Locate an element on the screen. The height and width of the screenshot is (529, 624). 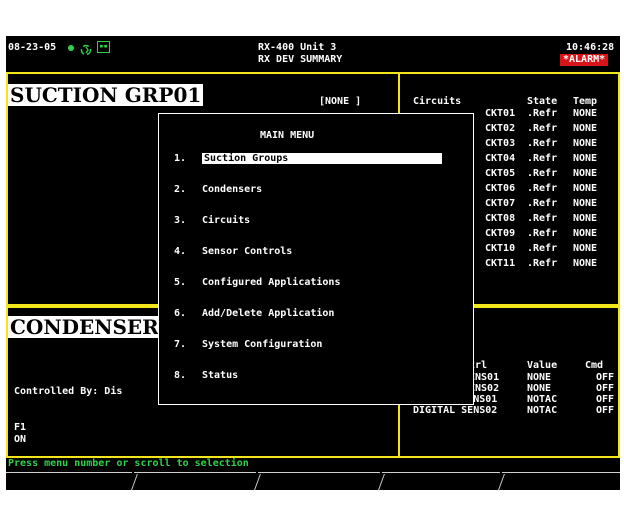
circuit-name: CKT10 is located at coordinates (500, 248).